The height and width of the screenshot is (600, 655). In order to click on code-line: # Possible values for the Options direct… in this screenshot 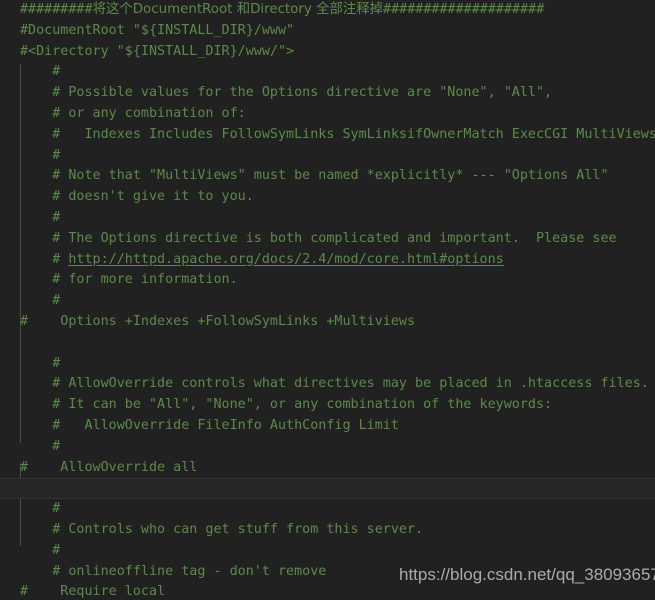, I will do `click(327, 93)`.